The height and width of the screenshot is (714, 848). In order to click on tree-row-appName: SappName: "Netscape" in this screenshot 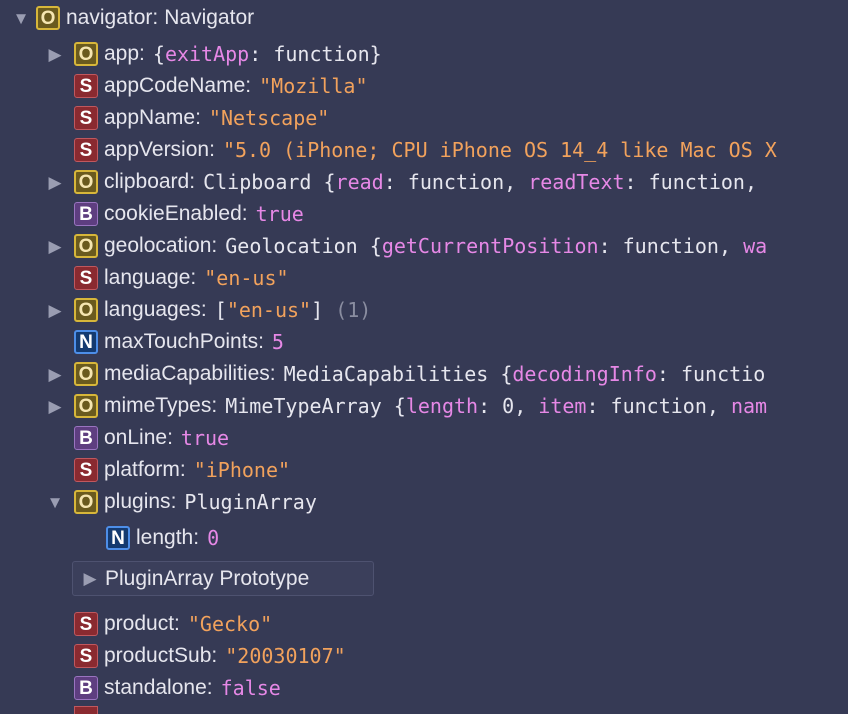, I will do `click(188, 118)`.